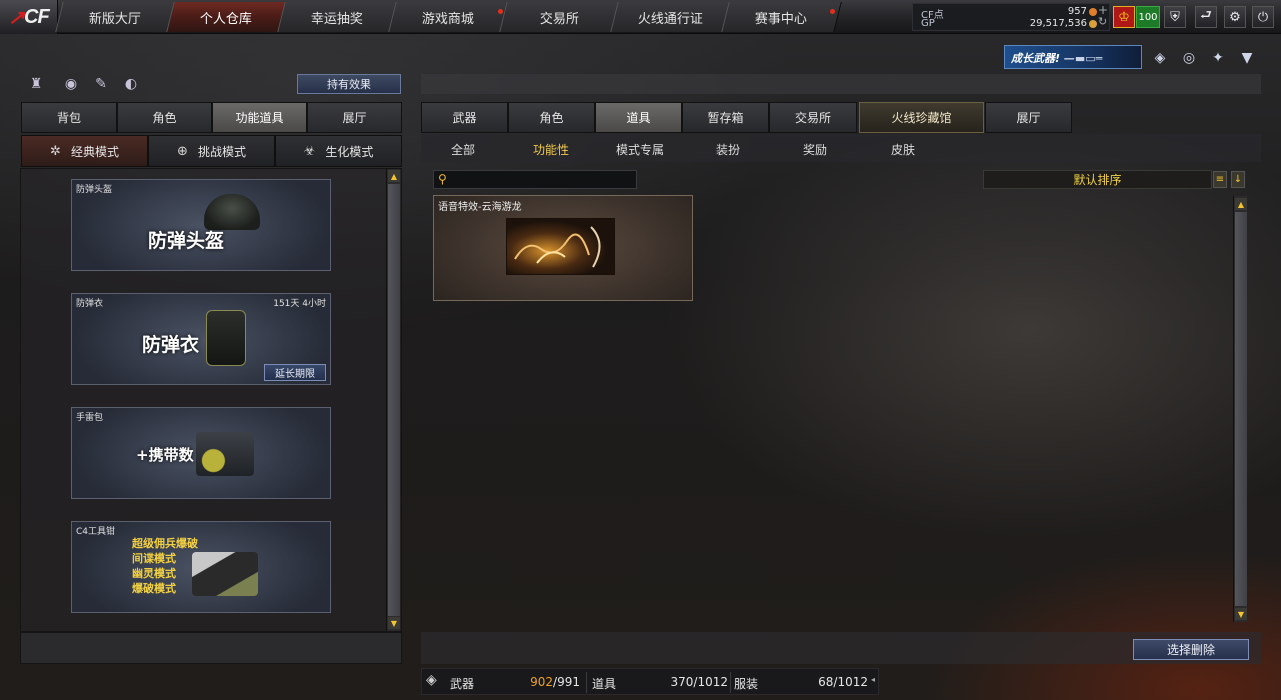 The height and width of the screenshot is (700, 1281). Describe the element at coordinates (36, 84) in the screenshot. I see `stats-icon: ♜` at that location.